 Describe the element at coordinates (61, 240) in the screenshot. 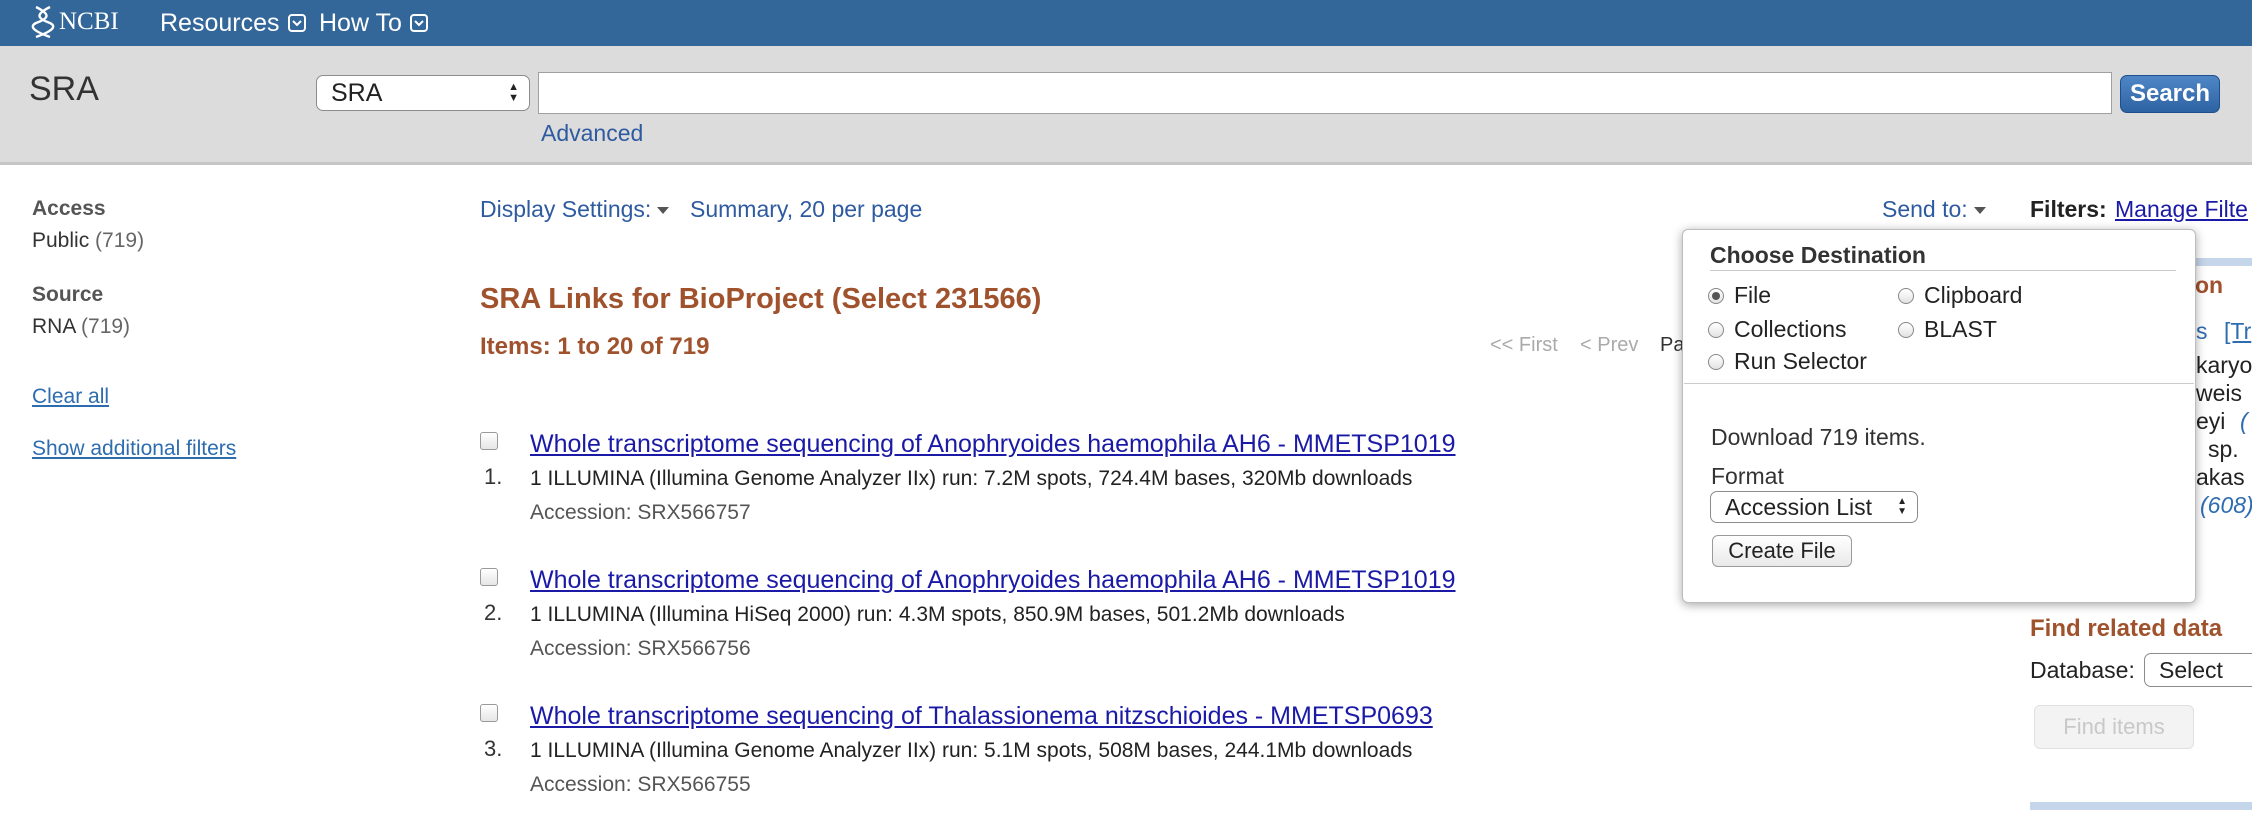

I see `filter-public-label: Public` at that location.